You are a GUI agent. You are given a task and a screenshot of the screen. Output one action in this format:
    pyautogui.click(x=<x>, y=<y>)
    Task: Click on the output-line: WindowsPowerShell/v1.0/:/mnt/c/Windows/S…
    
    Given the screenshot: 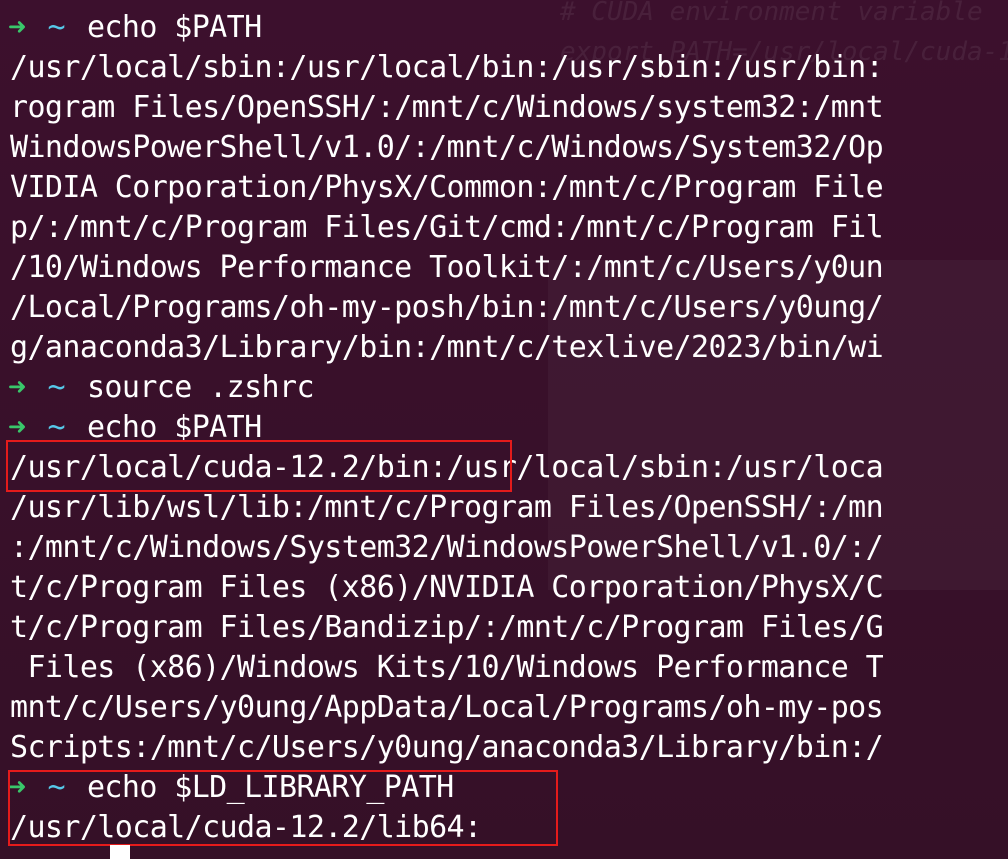 What is the action you would take?
    pyautogui.click(x=442, y=148)
    